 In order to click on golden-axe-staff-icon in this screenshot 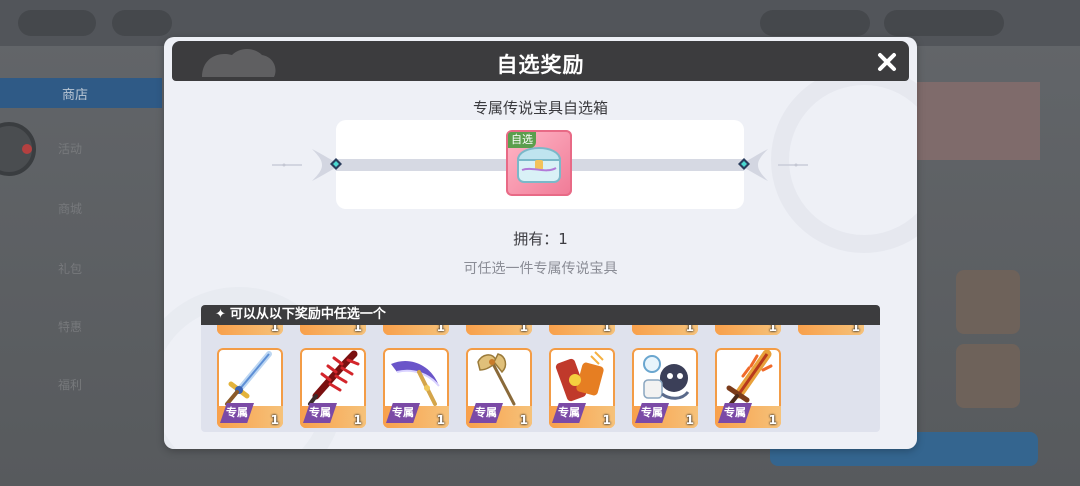, I will do `click(496, 379)`.